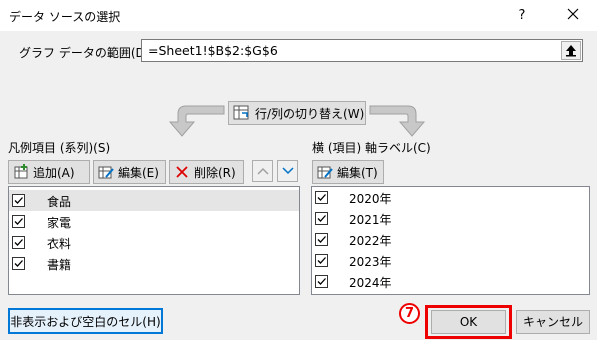 The height and width of the screenshot is (340, 597). I want to click on delete-series-button: 削除(R), so click(206, 172).